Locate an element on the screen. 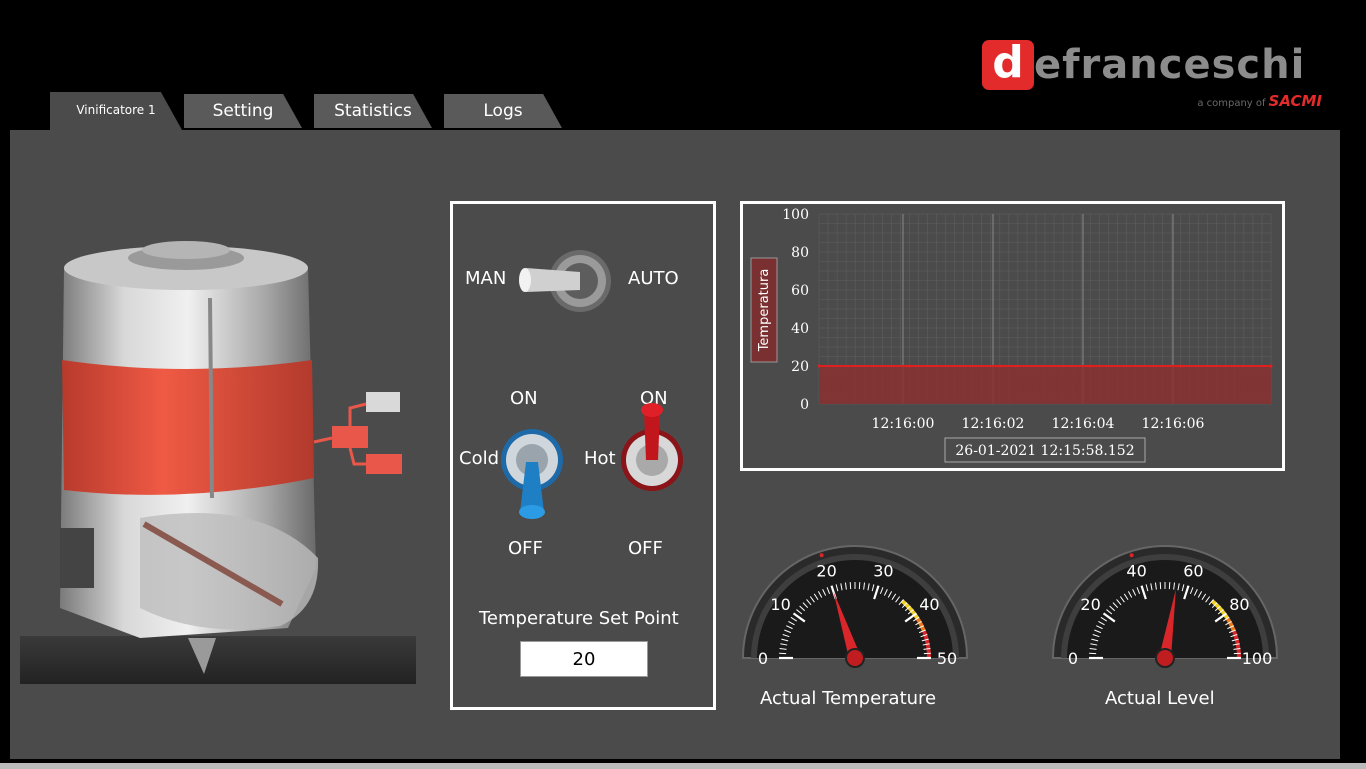  temperature-gauge: 0 10 20 30 40 50 is located at coordinates (855, 606).